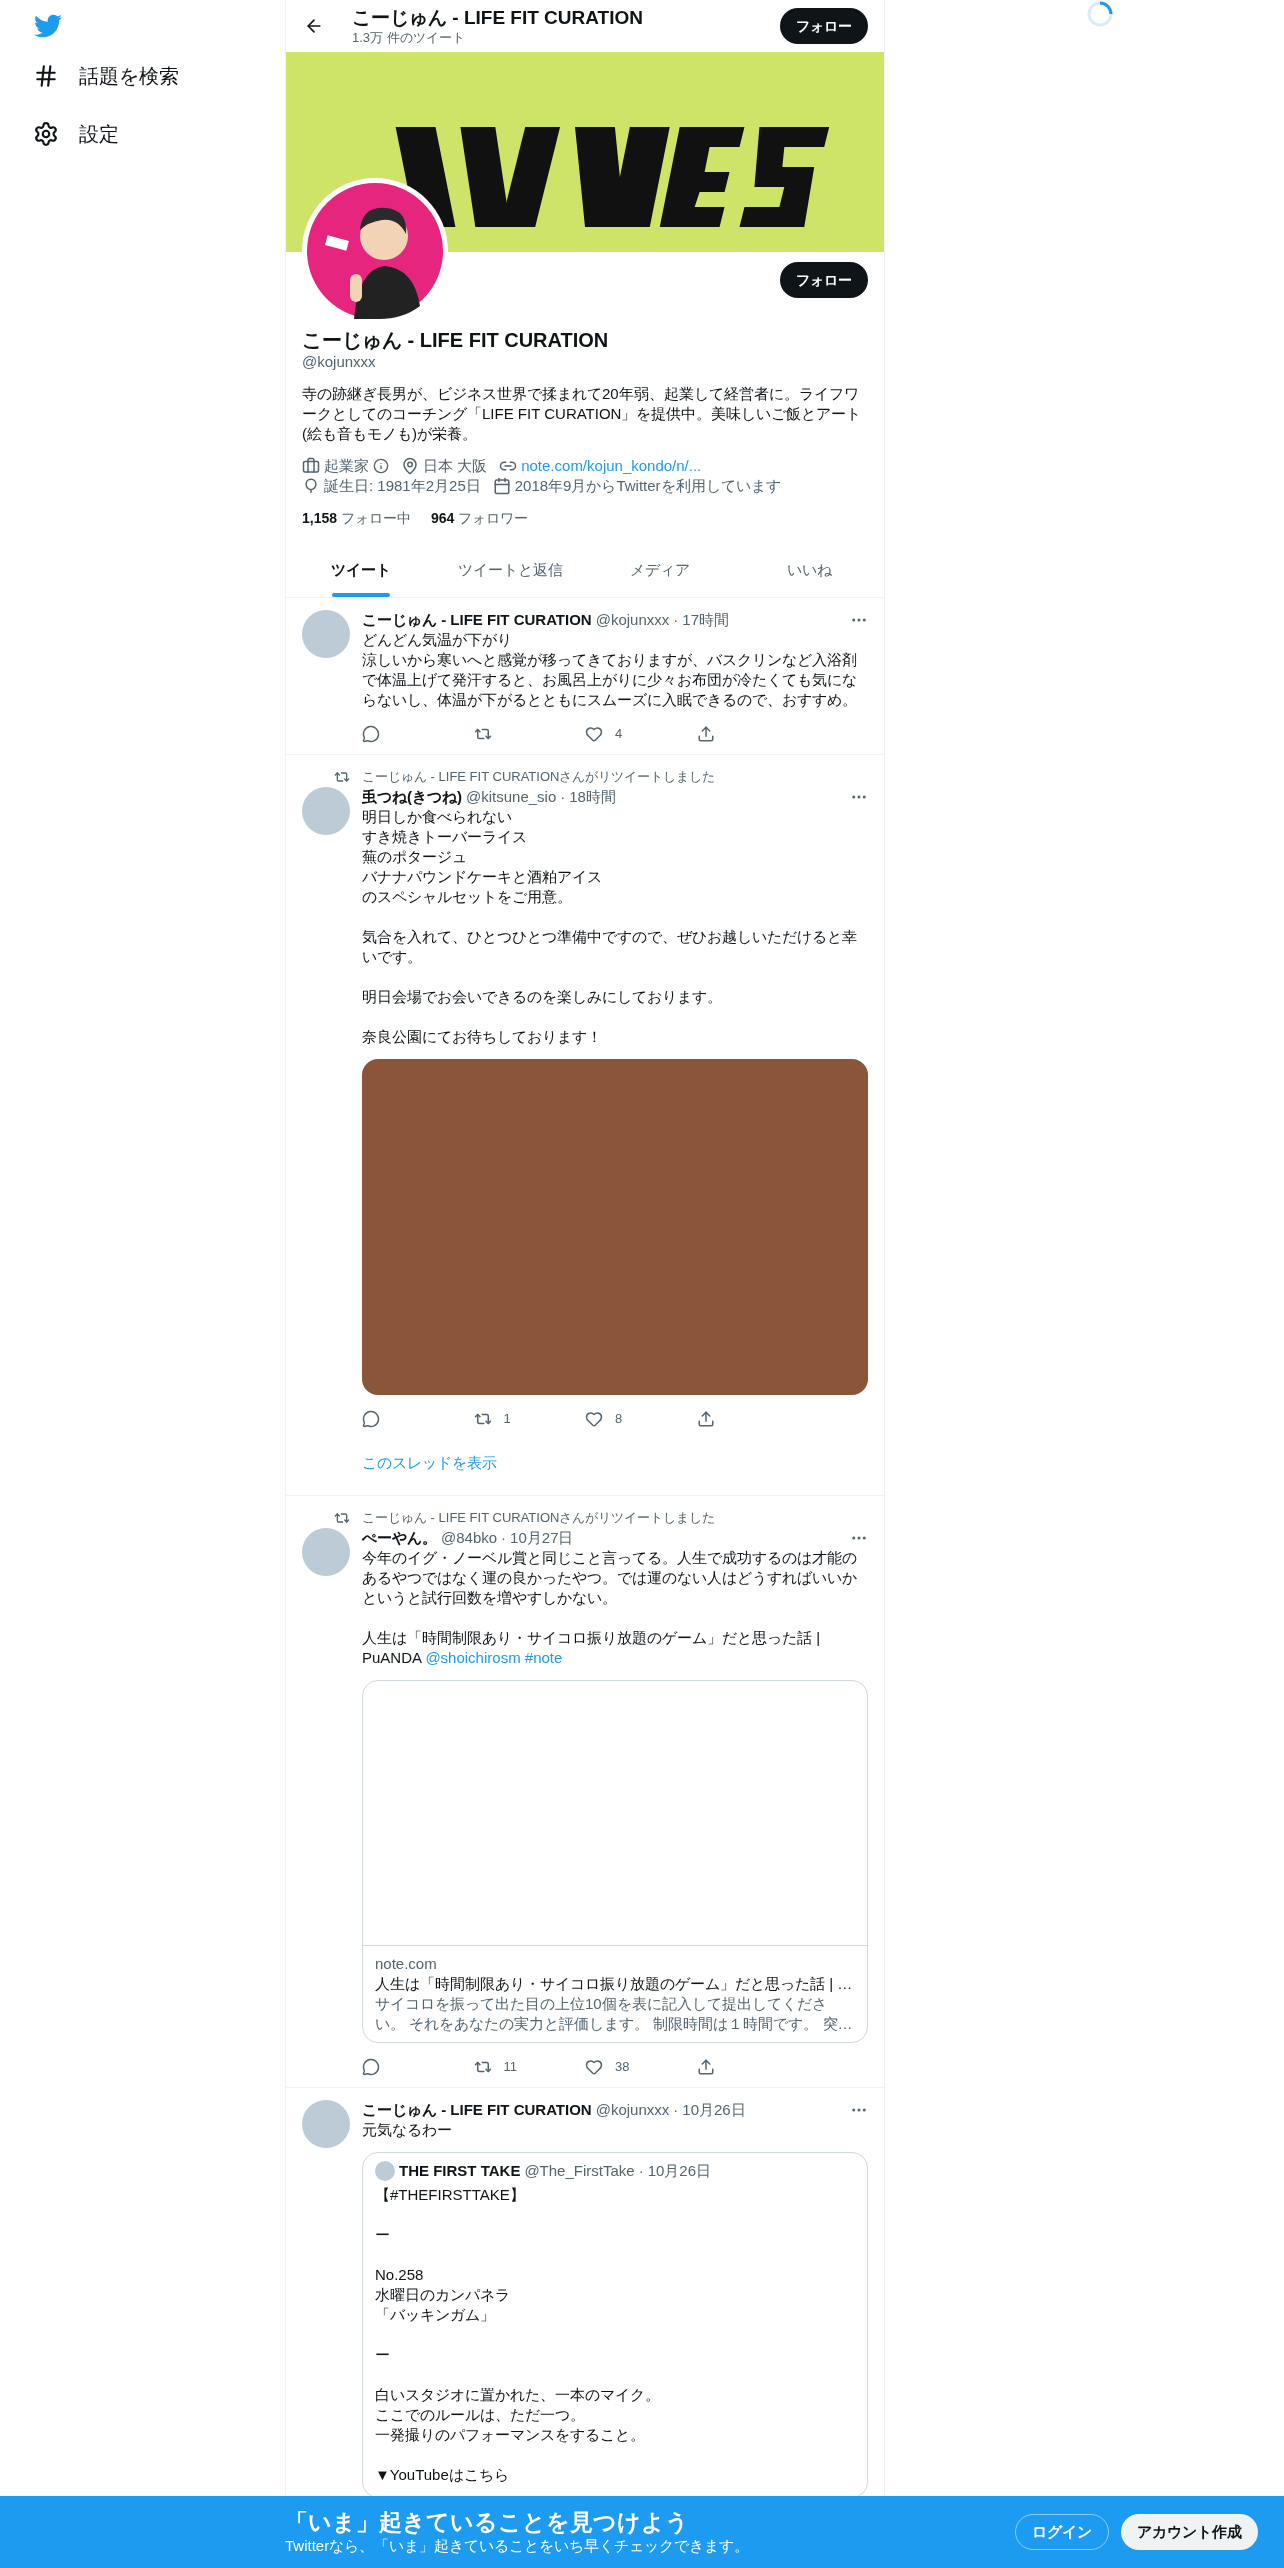 This screenshot has width=1284, height=2568. I want to click on action-count: 4, so click(619, 734).